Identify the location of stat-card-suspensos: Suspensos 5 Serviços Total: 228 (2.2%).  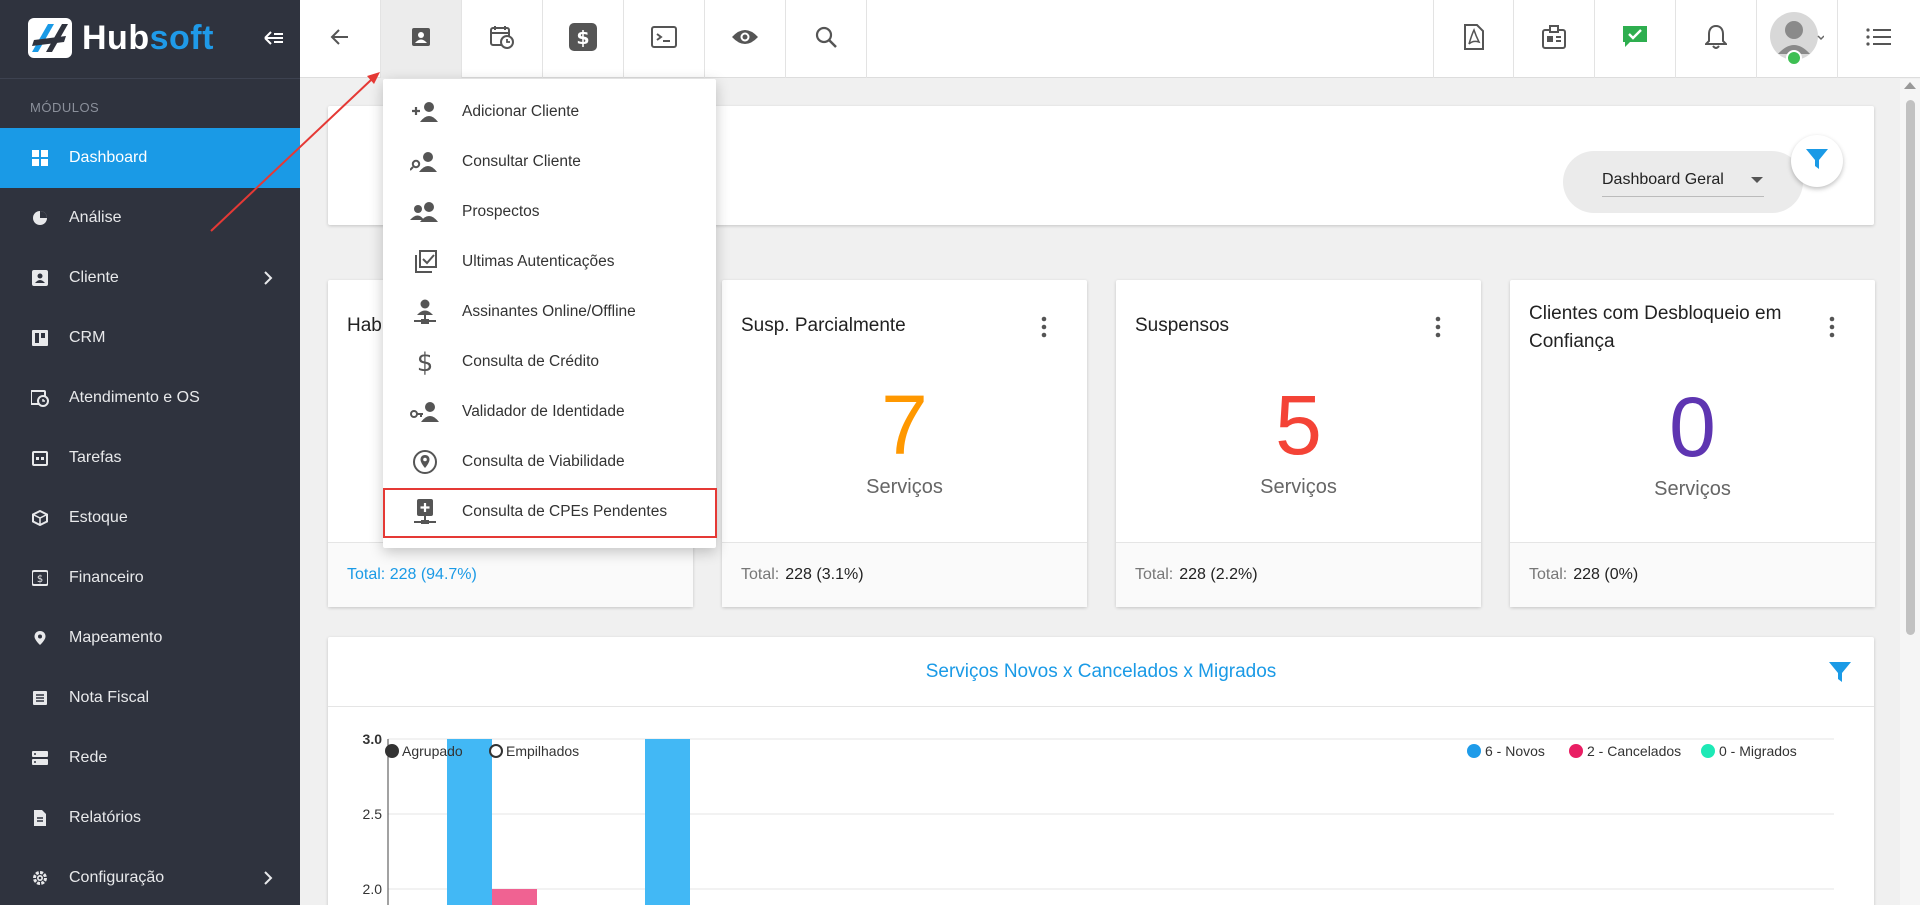
(1298, 443).